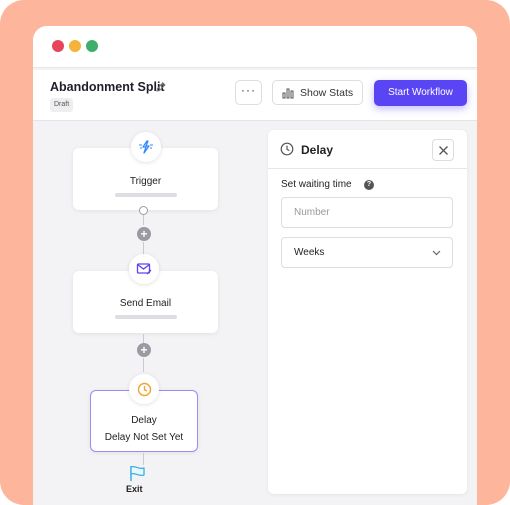 This screenshot has width=510, height=505. I want to click on waiting-time-label: Set waiting time, so click(316, 184).